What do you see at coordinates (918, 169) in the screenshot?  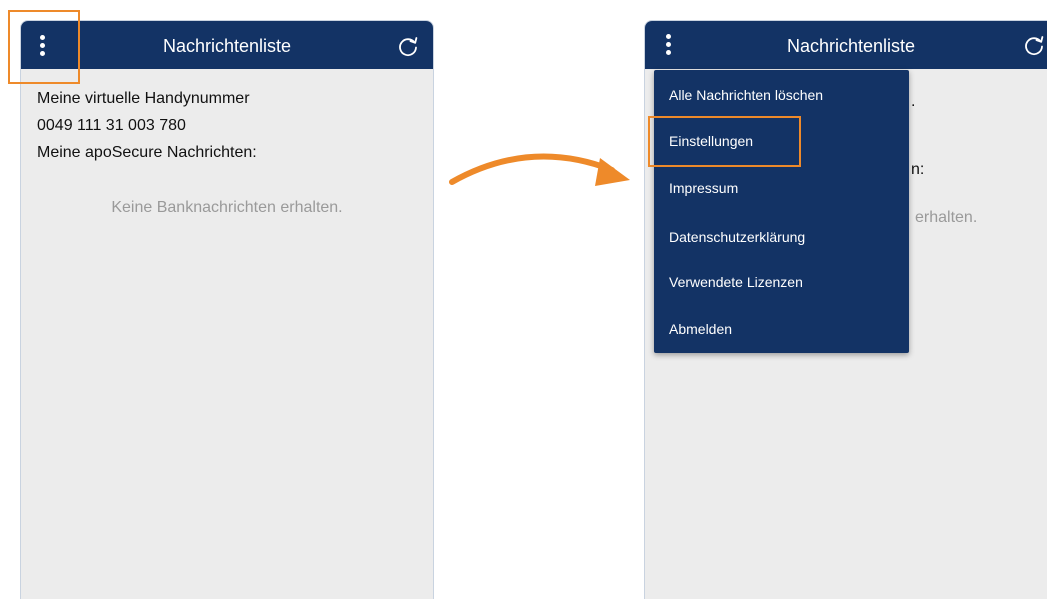 I see `hidden-text-fragment: n:` at bounding box center [918, 169].